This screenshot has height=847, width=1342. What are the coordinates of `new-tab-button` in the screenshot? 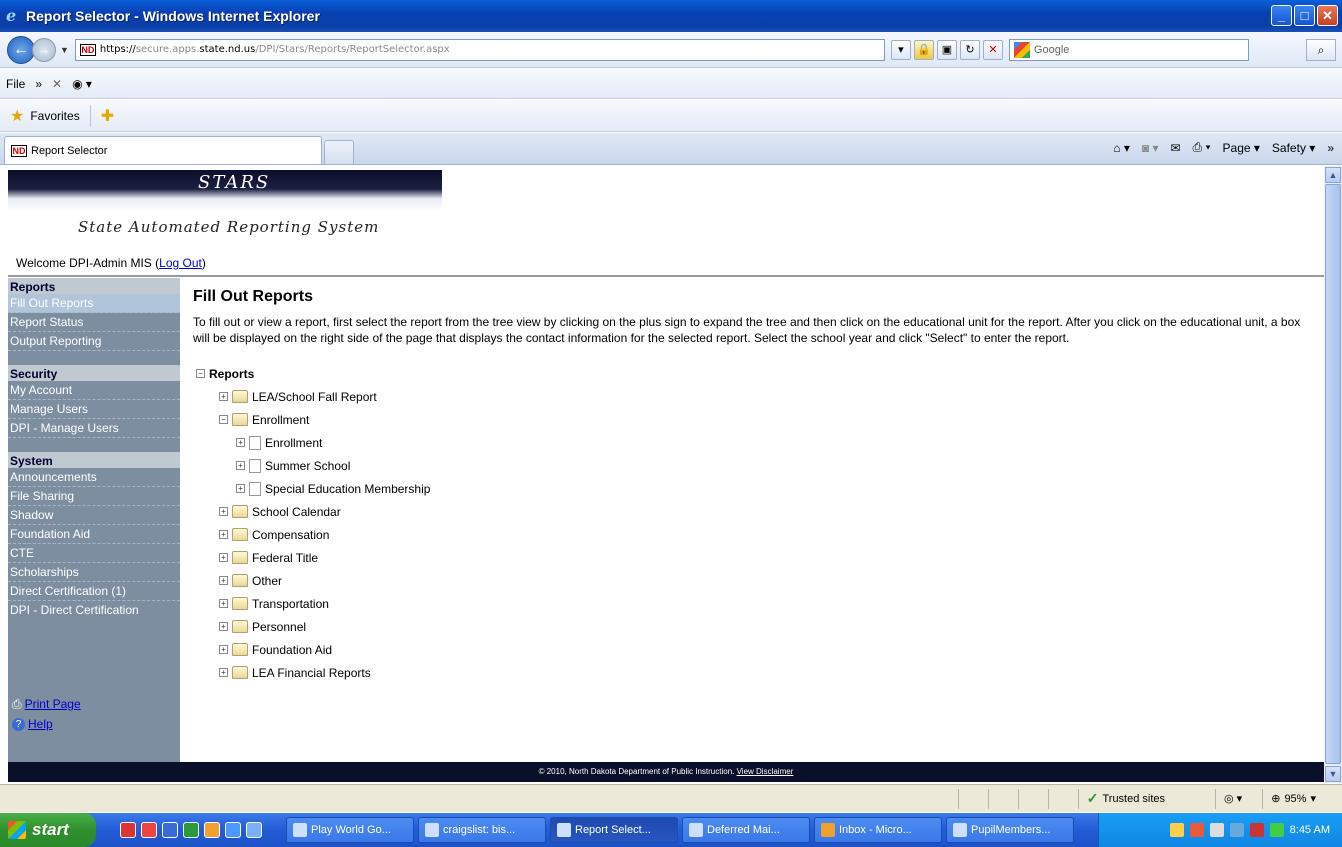 It's located at (339, 152).